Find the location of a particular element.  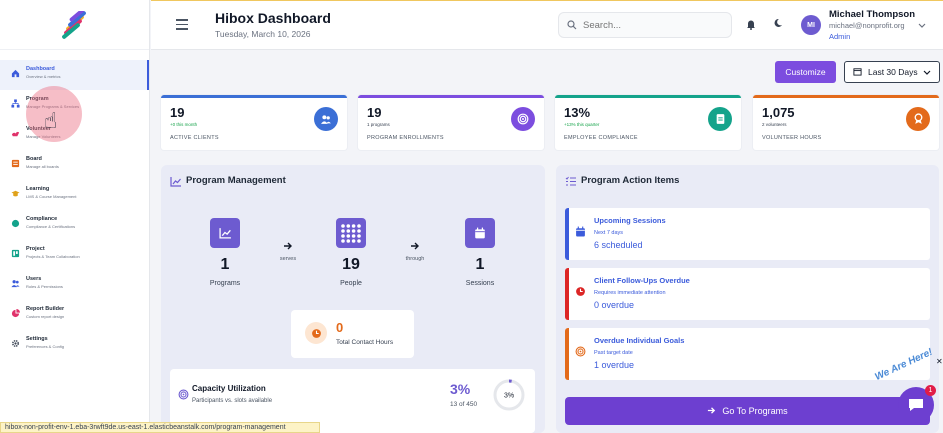

user-name: Michael Thompson is located at coordinates (872, 14).